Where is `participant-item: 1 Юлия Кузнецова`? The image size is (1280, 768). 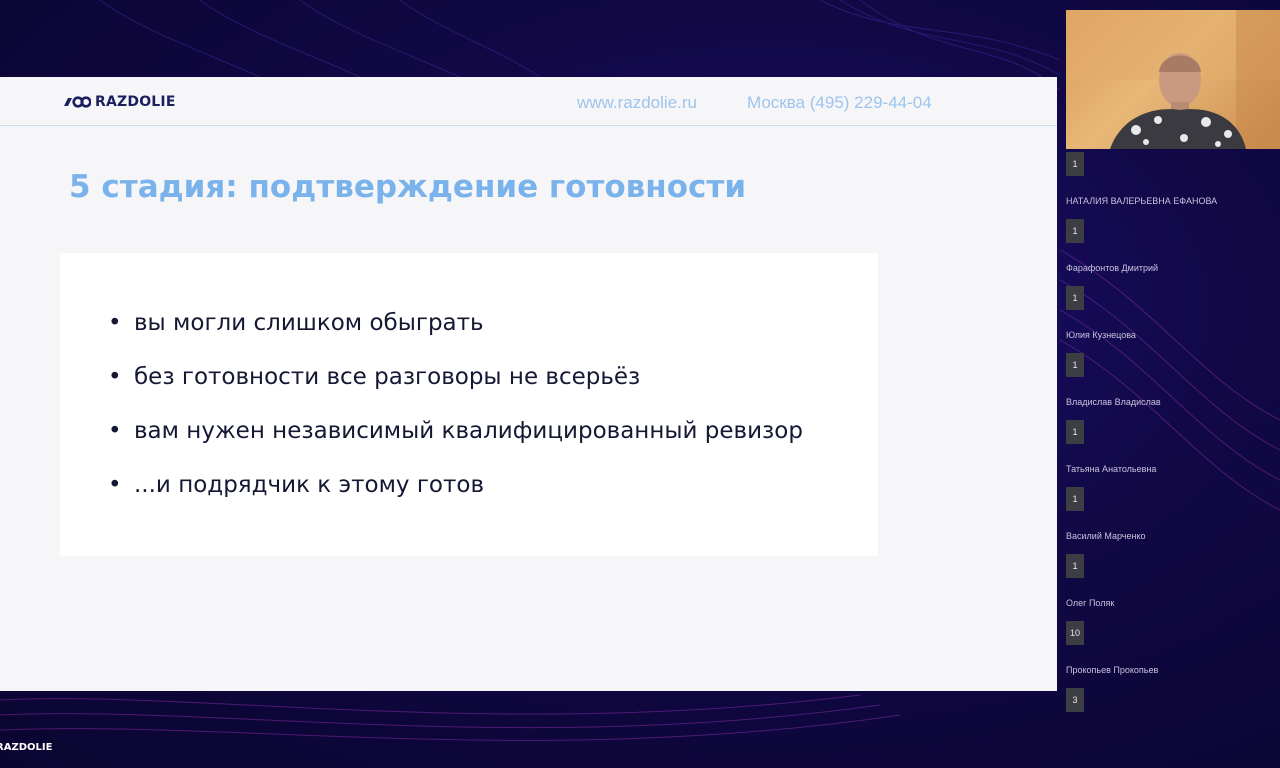
participant-item: 1 Юлия Кузнецова is located at coordinates (1173, 319).